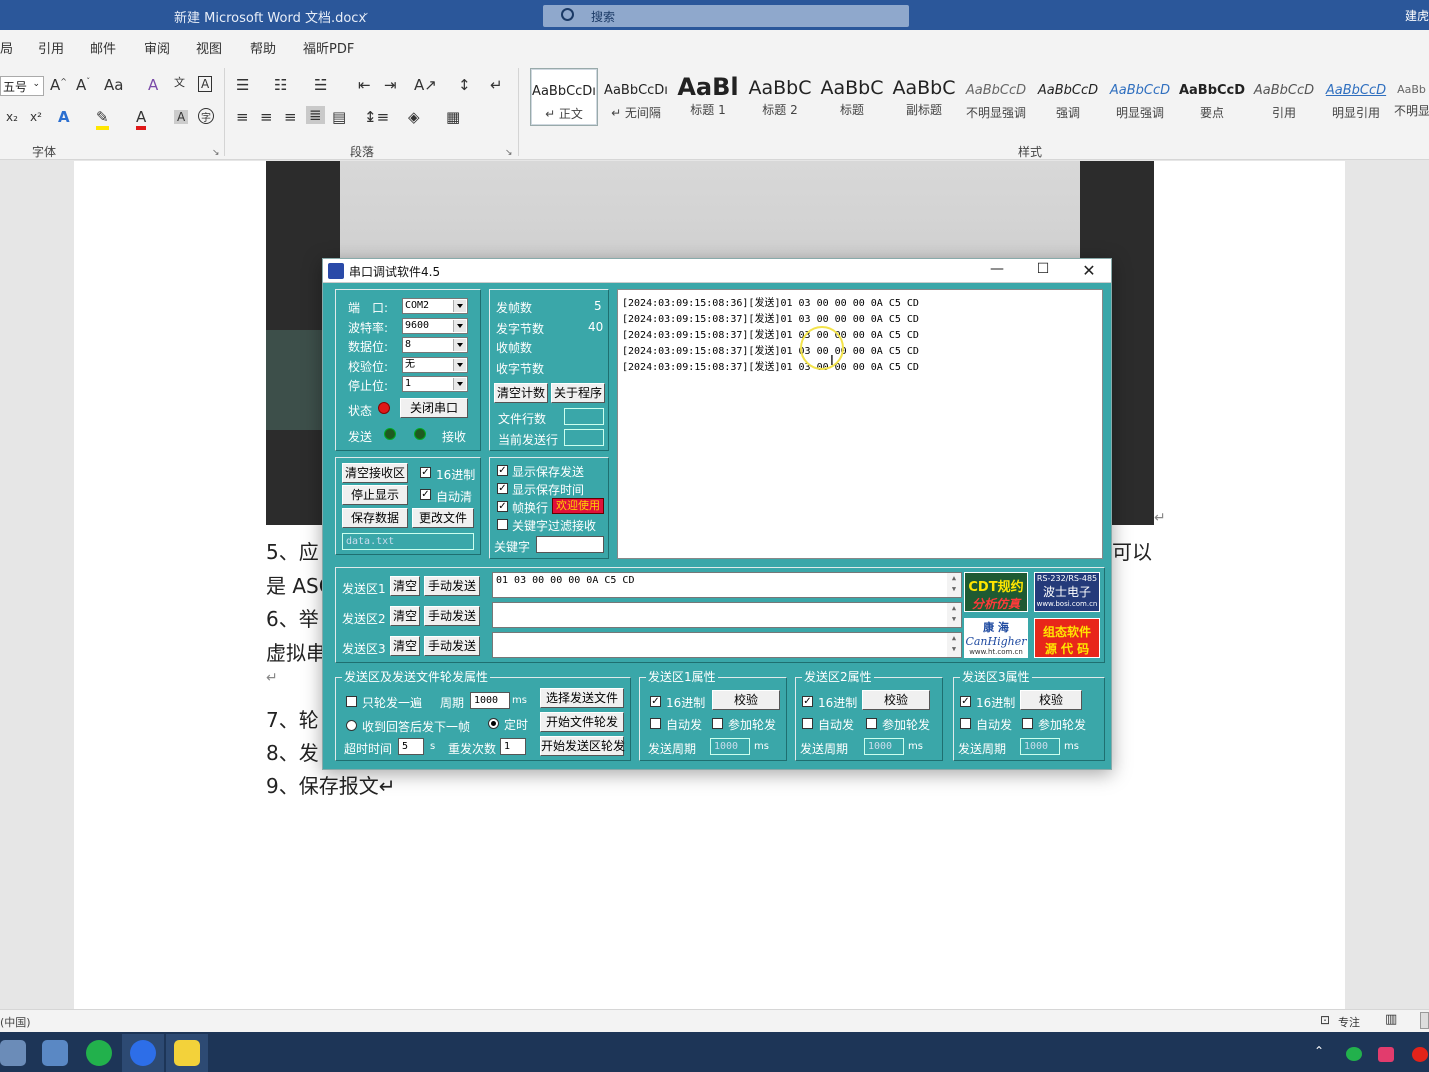  What do you see at coordinates (339, 117) in the screenshot?
I see `distributed-icon: ▤` at bounding box center [339, 117].